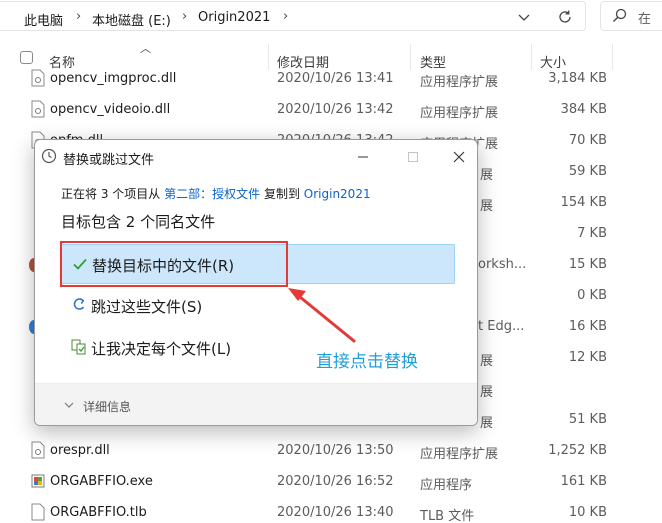 This screenshot has width=662, height=523. I want to click on more-details-toggle: 详细信息, so click(107, 406).